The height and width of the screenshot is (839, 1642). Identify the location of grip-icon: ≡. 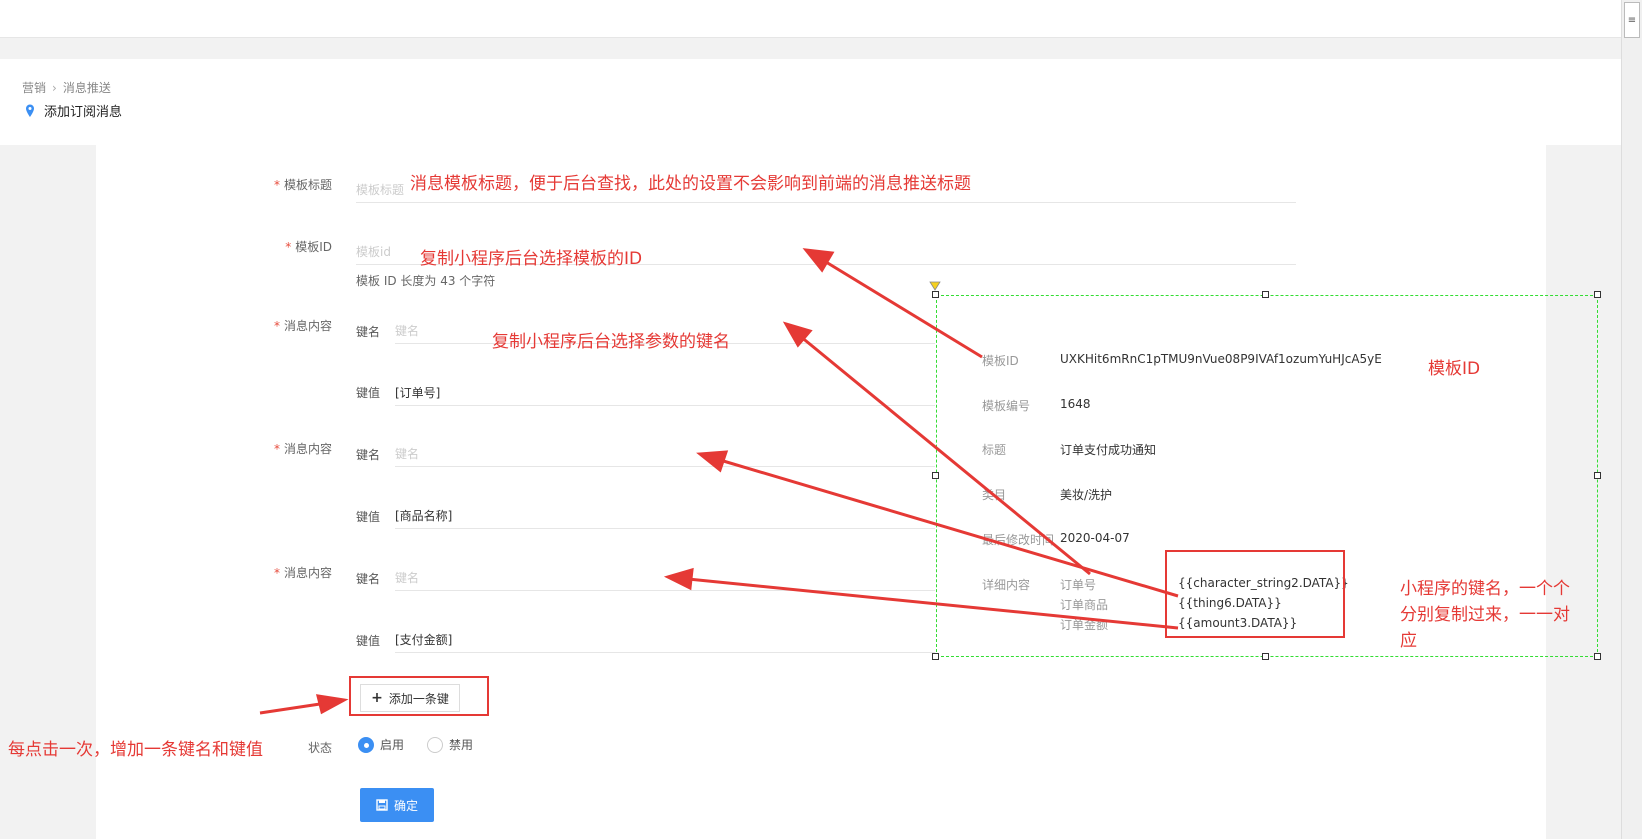
(1632, 20).